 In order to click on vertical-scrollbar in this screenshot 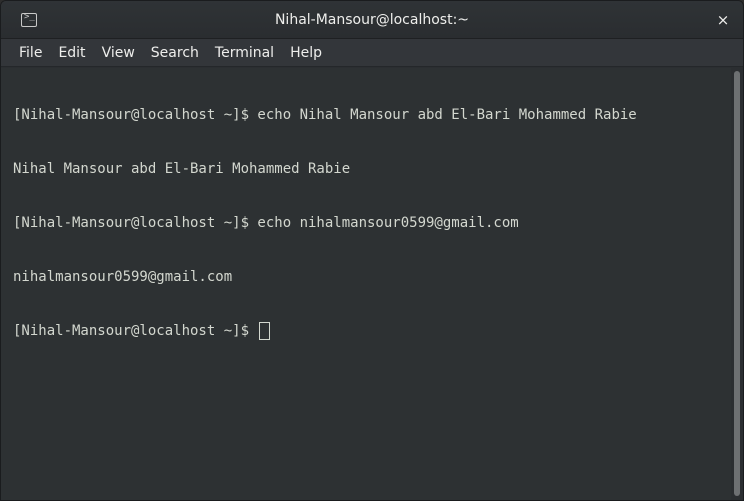, I will do `click(737, 284)`.